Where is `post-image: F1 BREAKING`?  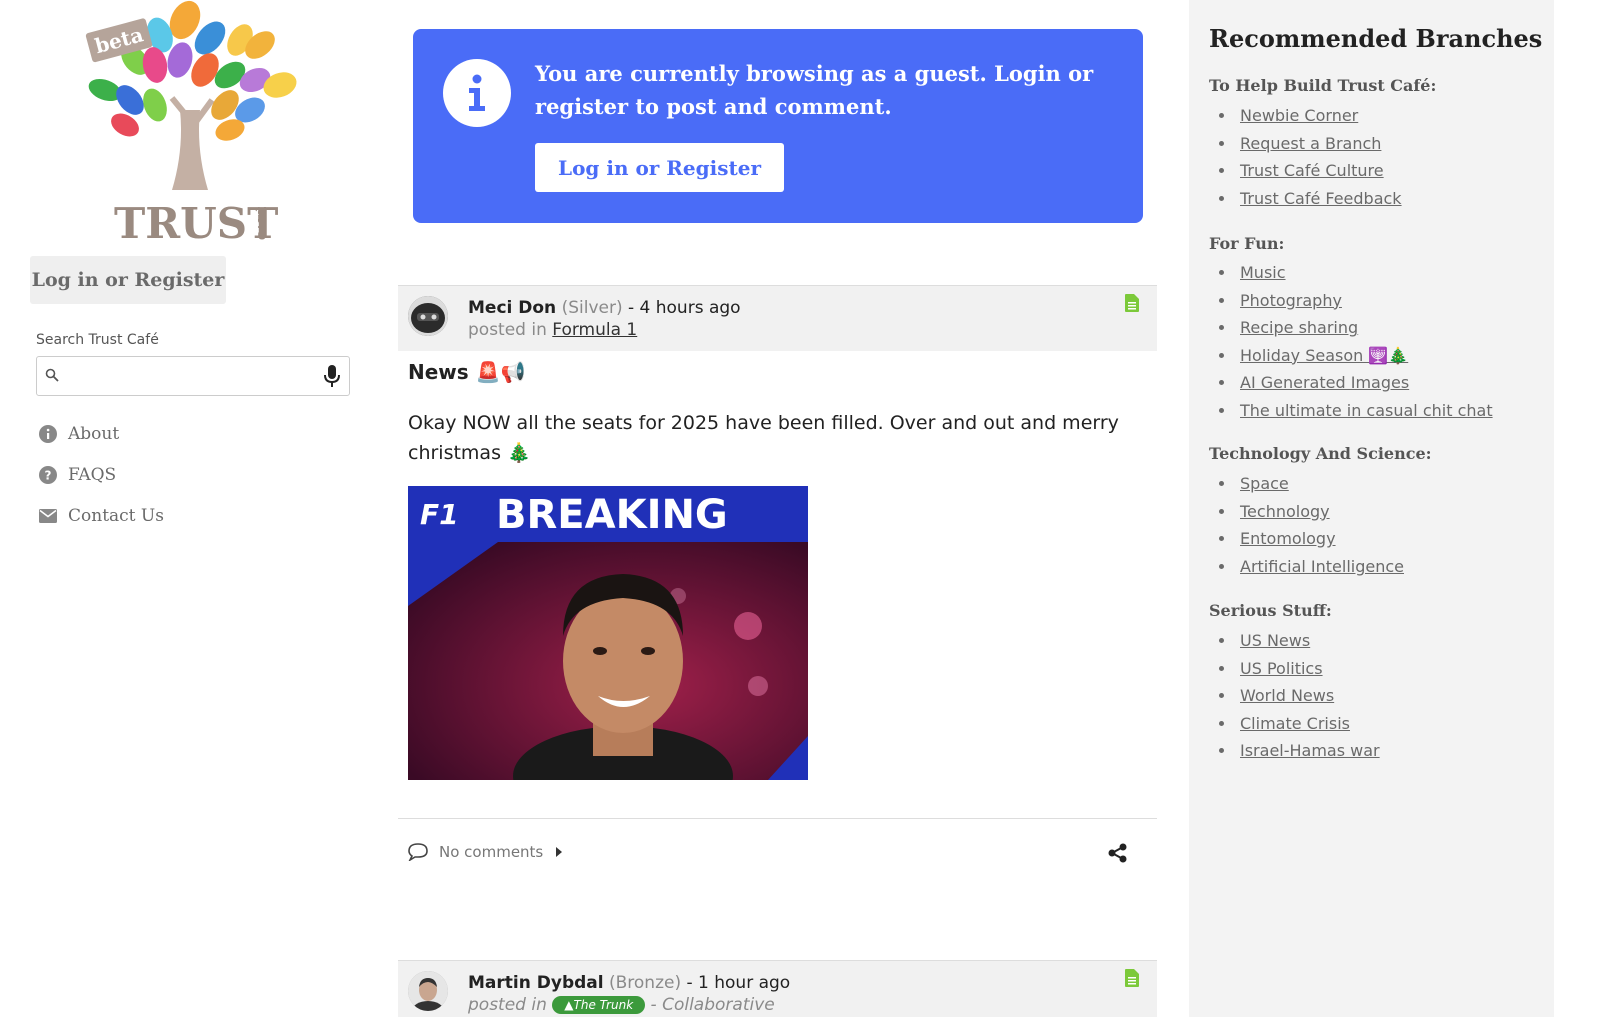
post-image: F1 BREAKING is located at coordinates (608, 633).